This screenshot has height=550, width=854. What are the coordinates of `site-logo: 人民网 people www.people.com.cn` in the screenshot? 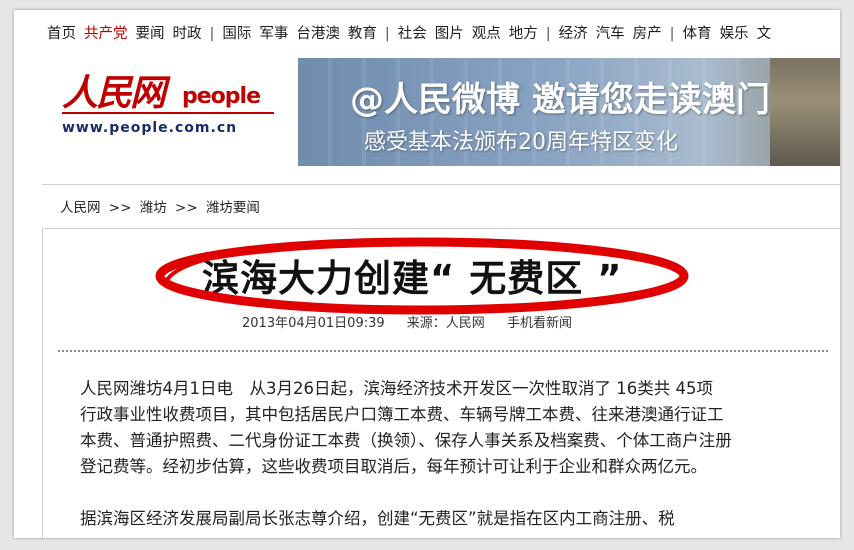 It's located at (177, 109).